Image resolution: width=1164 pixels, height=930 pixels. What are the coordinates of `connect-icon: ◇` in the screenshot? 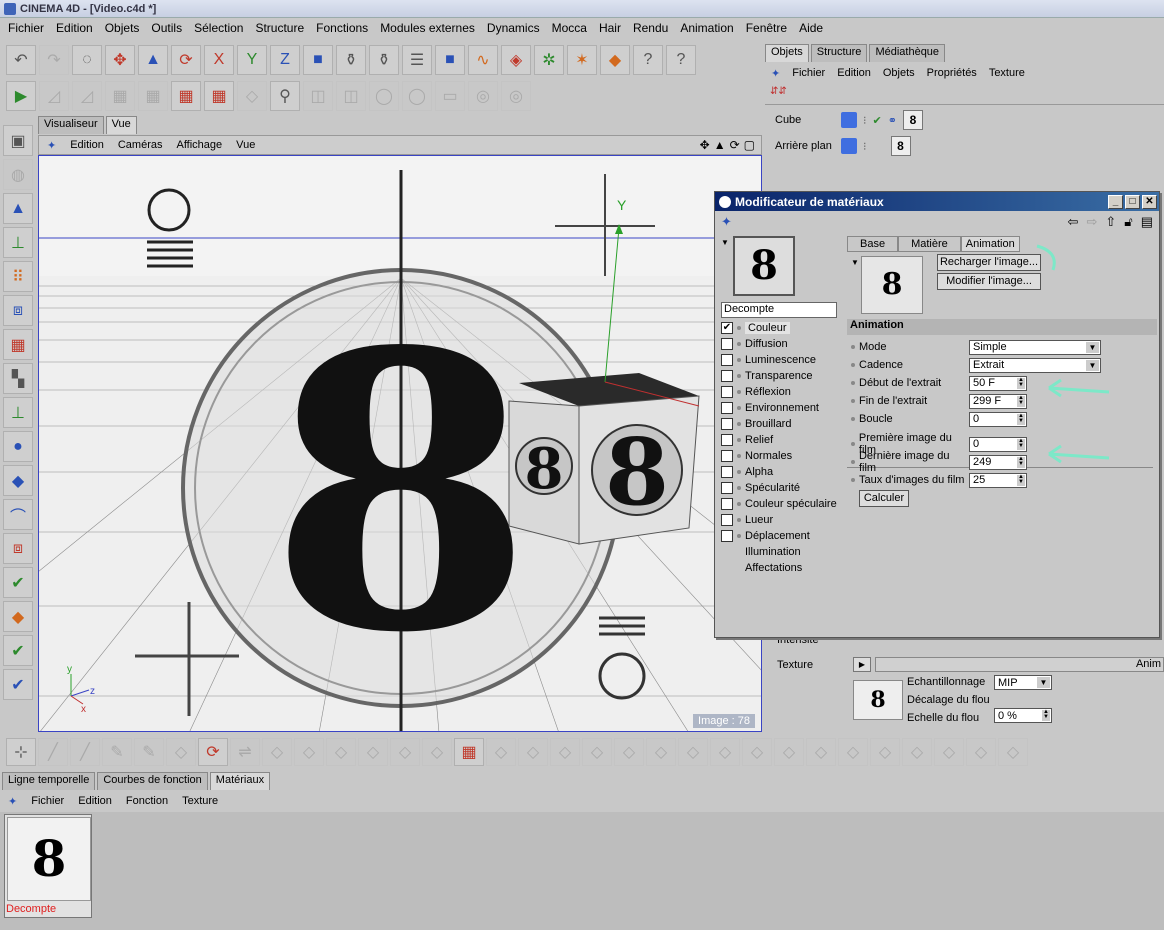 It's located at (405, 752).